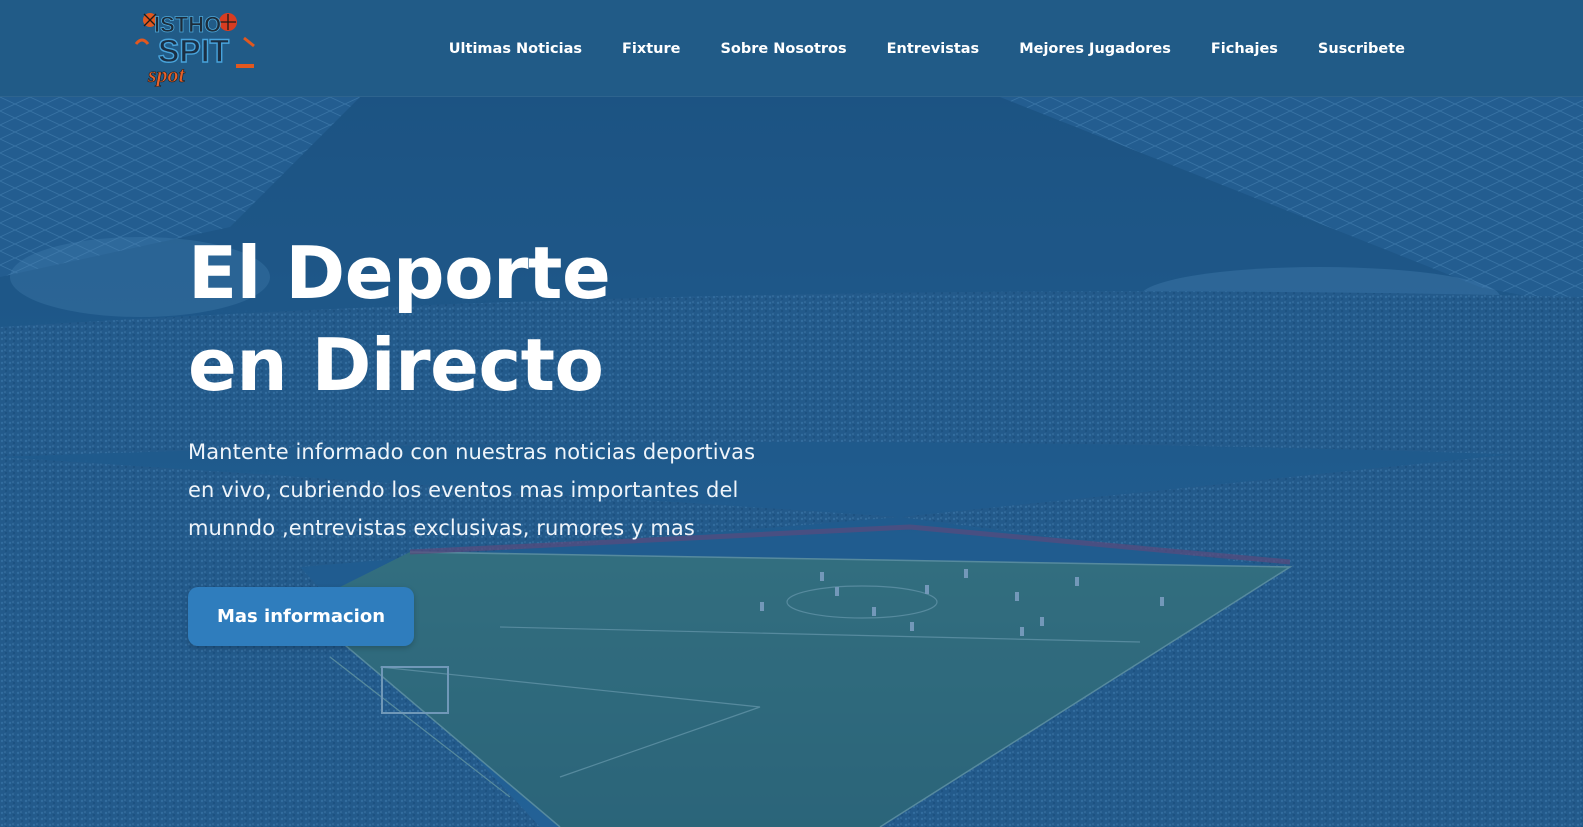  Describe the element at coordinates (515, 49) in the screenshot. I see `nav-ultimas-noticias: Ultimas Noticias` at that location.